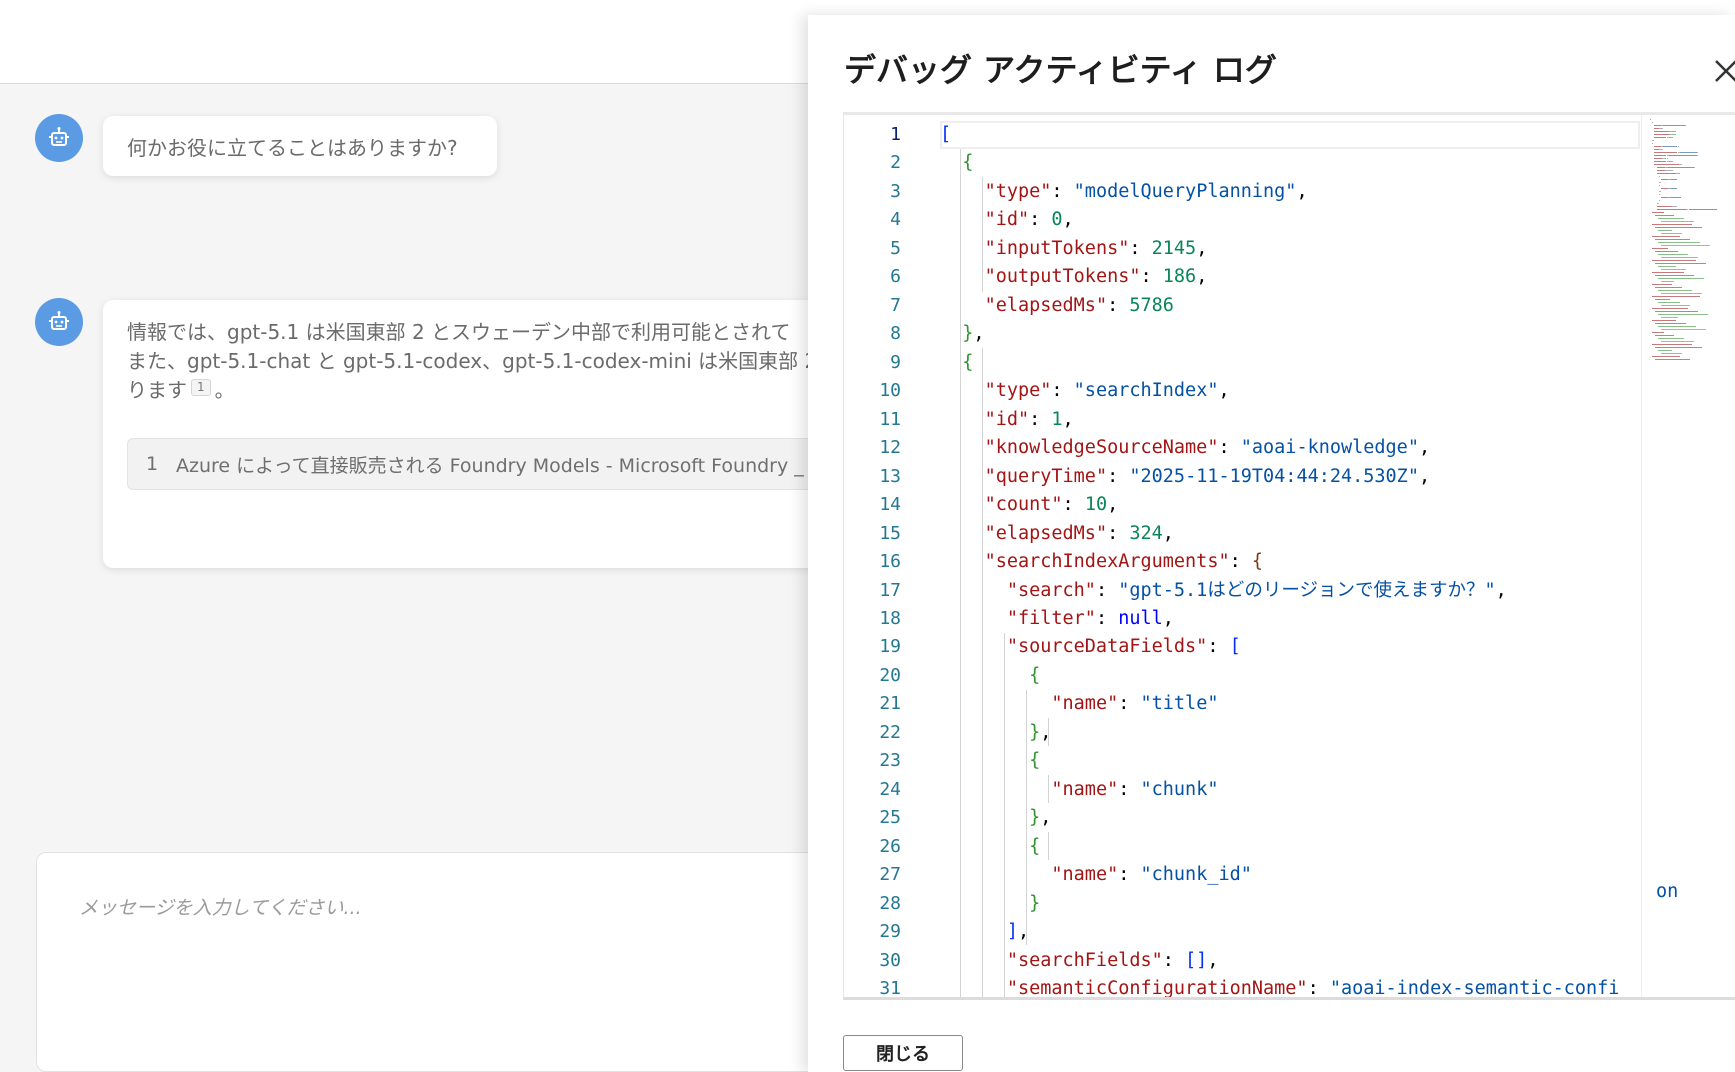 The height and width of the screenshot is (1072, 1735). I want to click on code-line: "queryTime": "2025-11-19T04:44:24.530Z",, so click(1290, 477).